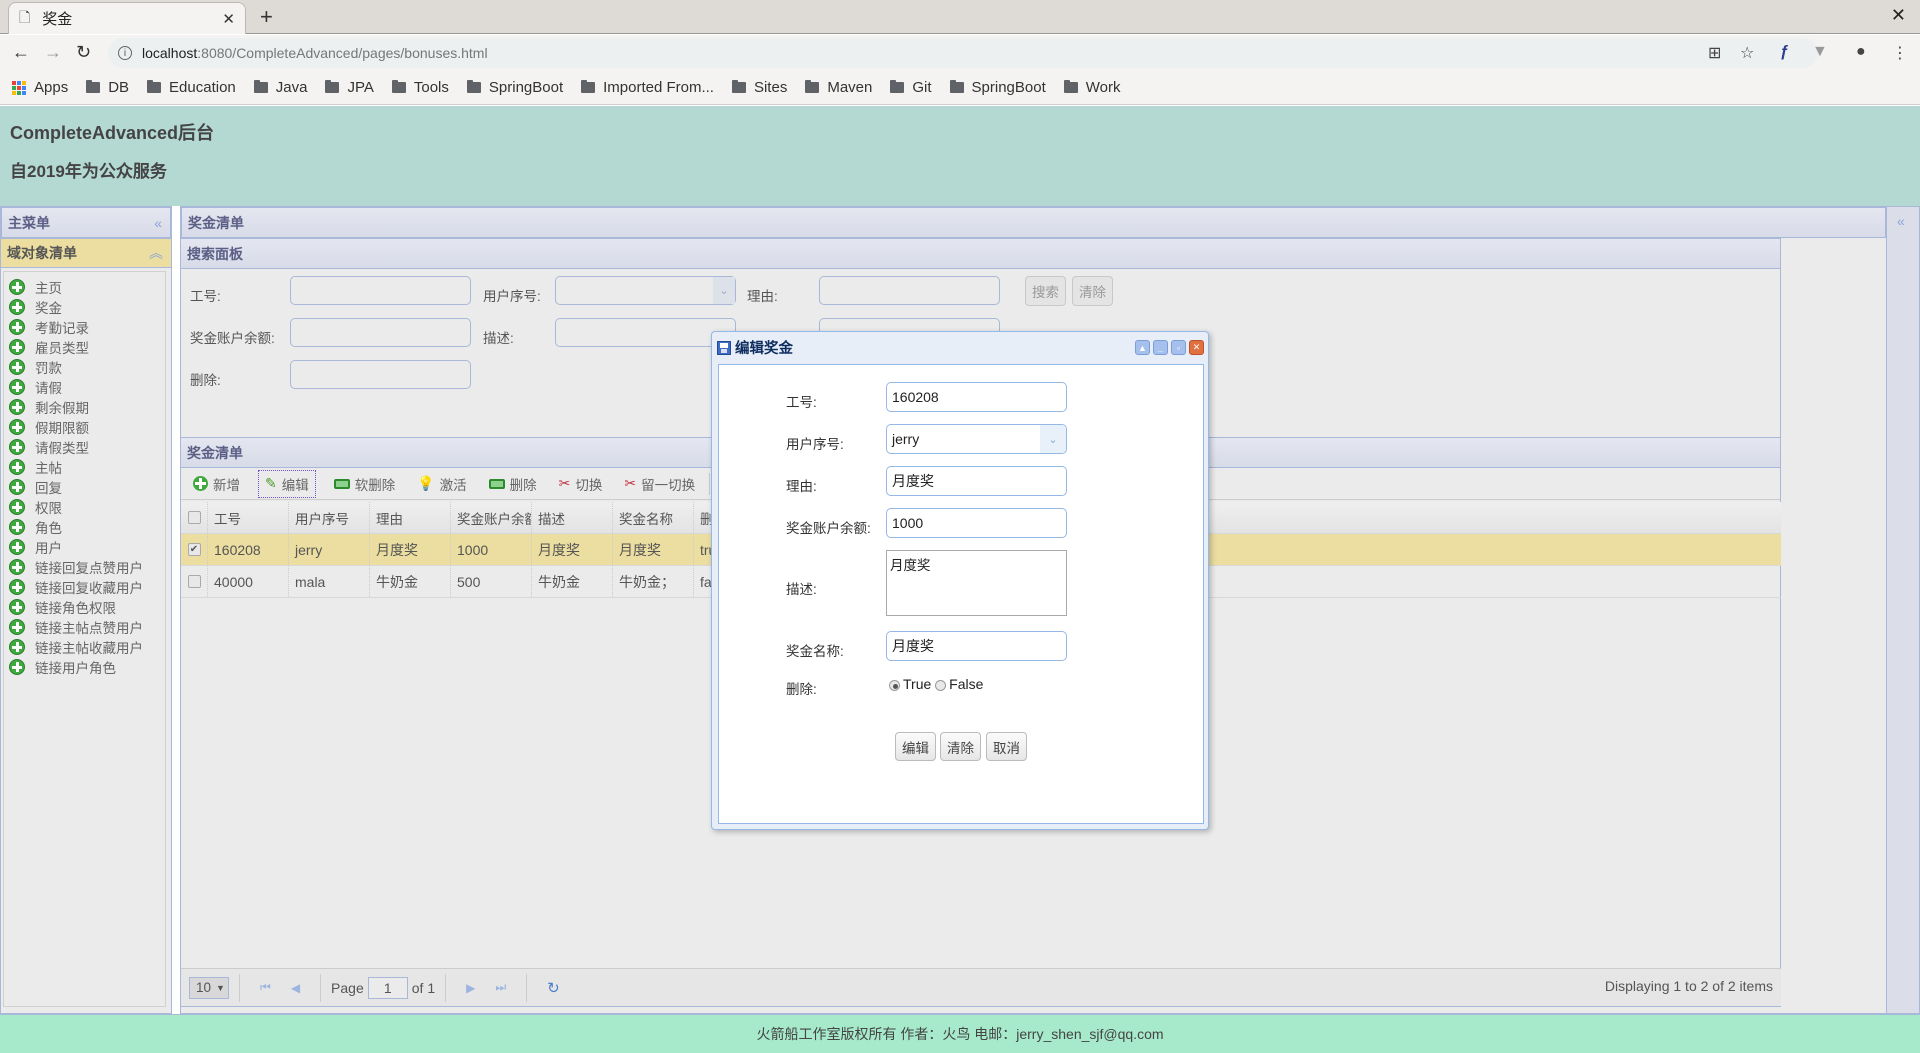 The width and height of the screenshot is (1920, 1053). What do you see at coordinates (84, 527) in the screenshot?
I see `sidebar-item: 角色` at bounding box center [84, 527].